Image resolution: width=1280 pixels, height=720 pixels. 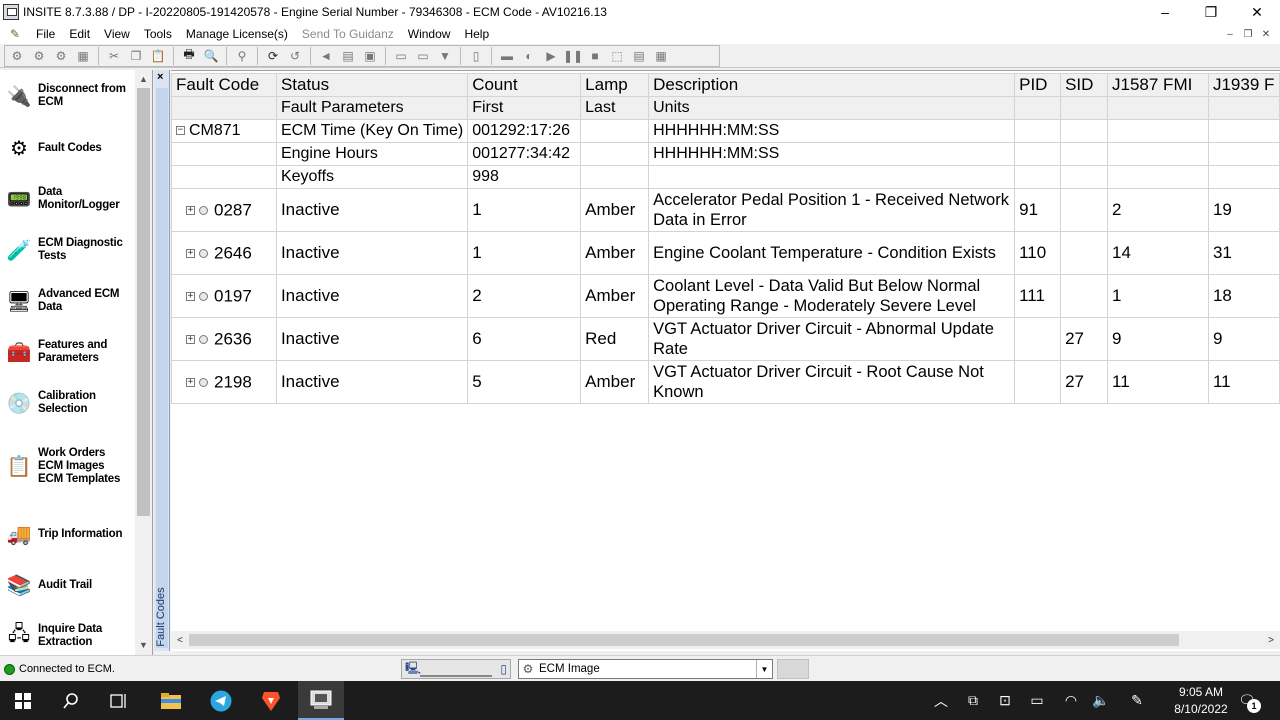 What do you see at coordinates (69, 636) in the screenshot?
I see `sidebar-item-inquire-data: 🖧 Inquire Data Extraction` at bounding box center [69, 636].